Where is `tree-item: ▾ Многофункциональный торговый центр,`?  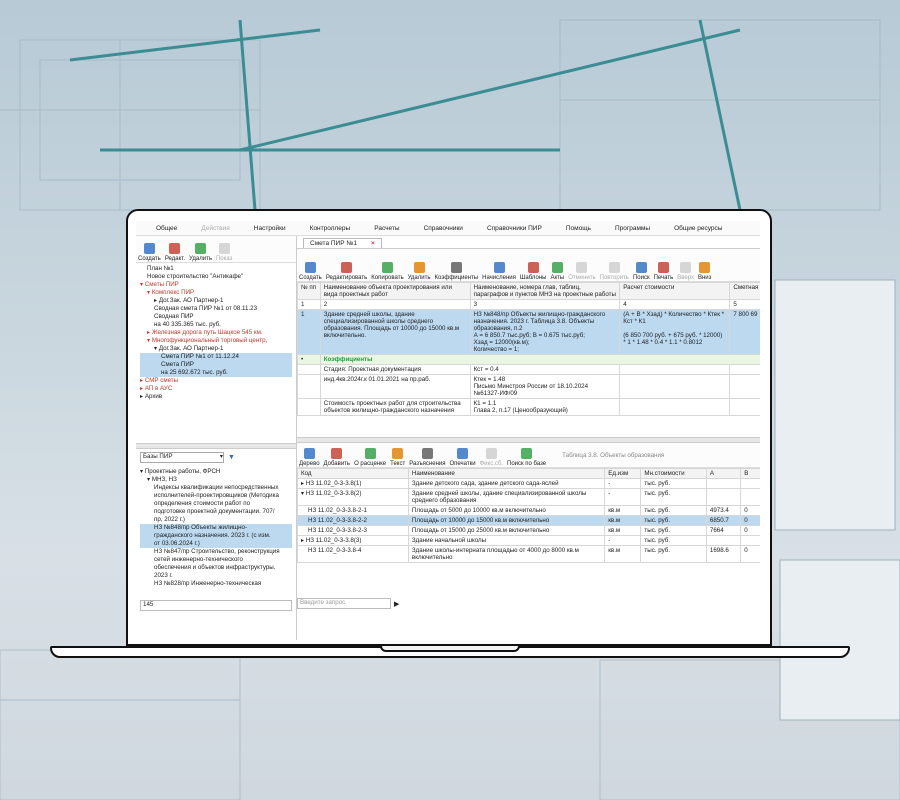 tree-item: ▾ Многофункциональный торговый центр, is located at coordinates (216, 341).